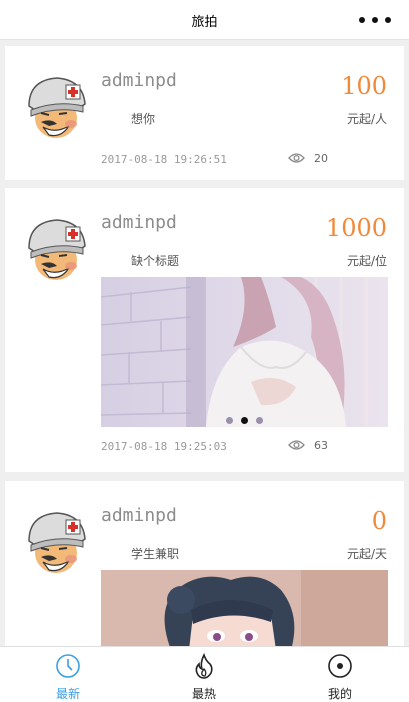 This screenshot has height=702, width=409. I want to click on page-title: 旅拍, so click(204, 22).